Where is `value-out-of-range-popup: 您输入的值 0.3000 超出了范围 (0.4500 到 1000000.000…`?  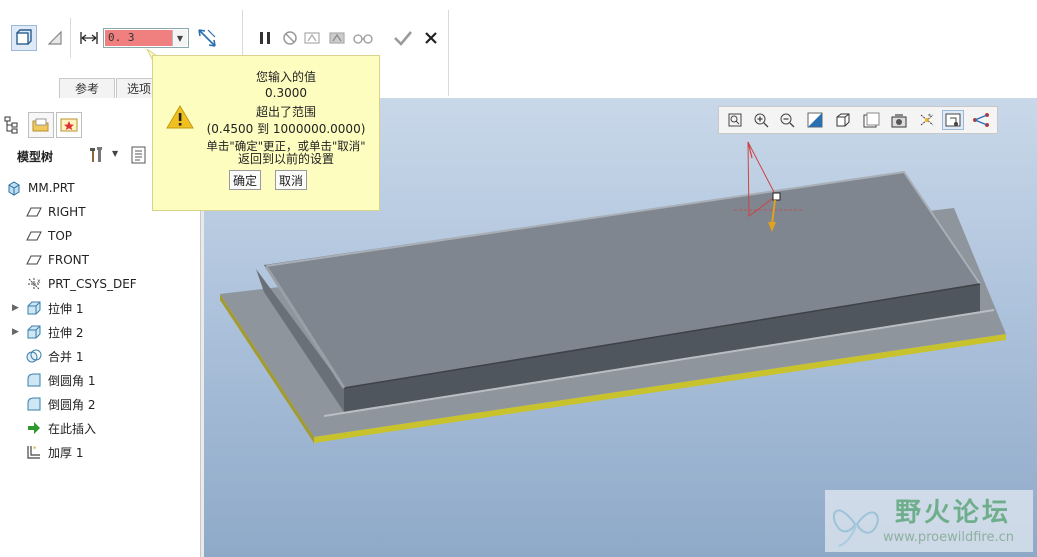 value-out-of-range-popup: 您输入的值 0.3000 超出了范围 (0.4500 到 1000000.000… is located at coordinates (266, 133).